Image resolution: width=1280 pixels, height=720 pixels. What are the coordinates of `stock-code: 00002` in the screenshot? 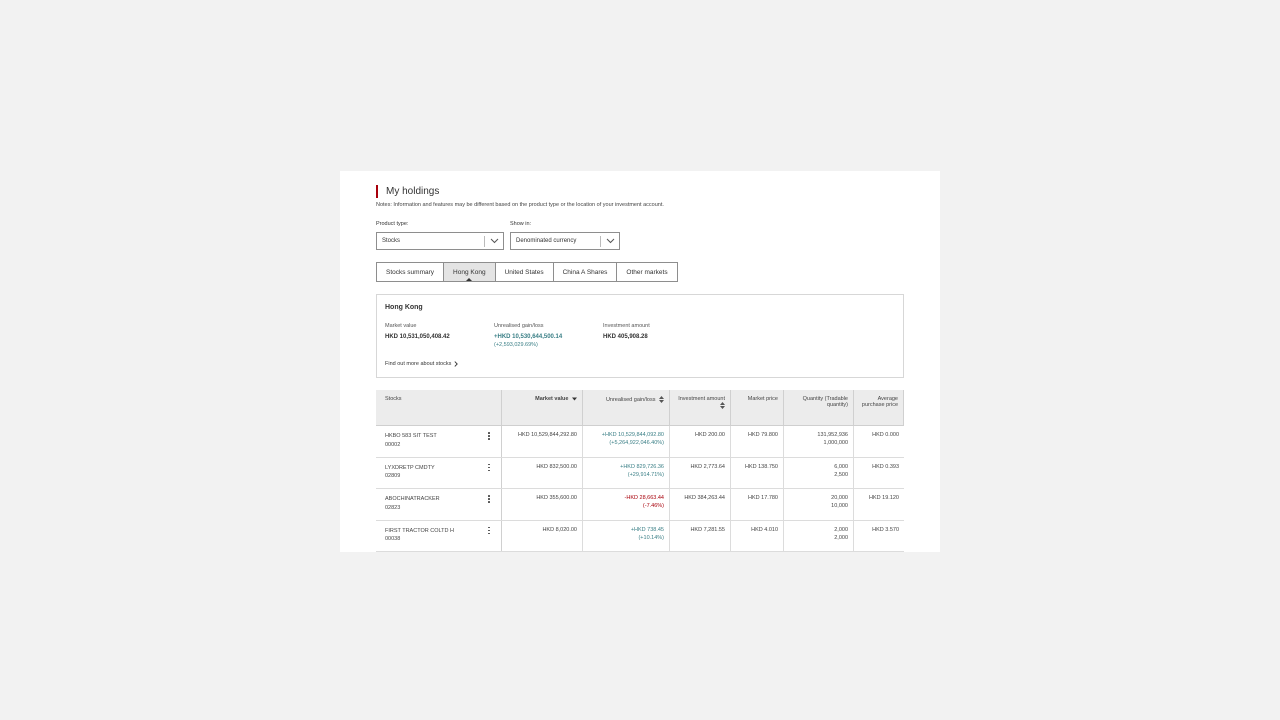 It's located at (393, 444).